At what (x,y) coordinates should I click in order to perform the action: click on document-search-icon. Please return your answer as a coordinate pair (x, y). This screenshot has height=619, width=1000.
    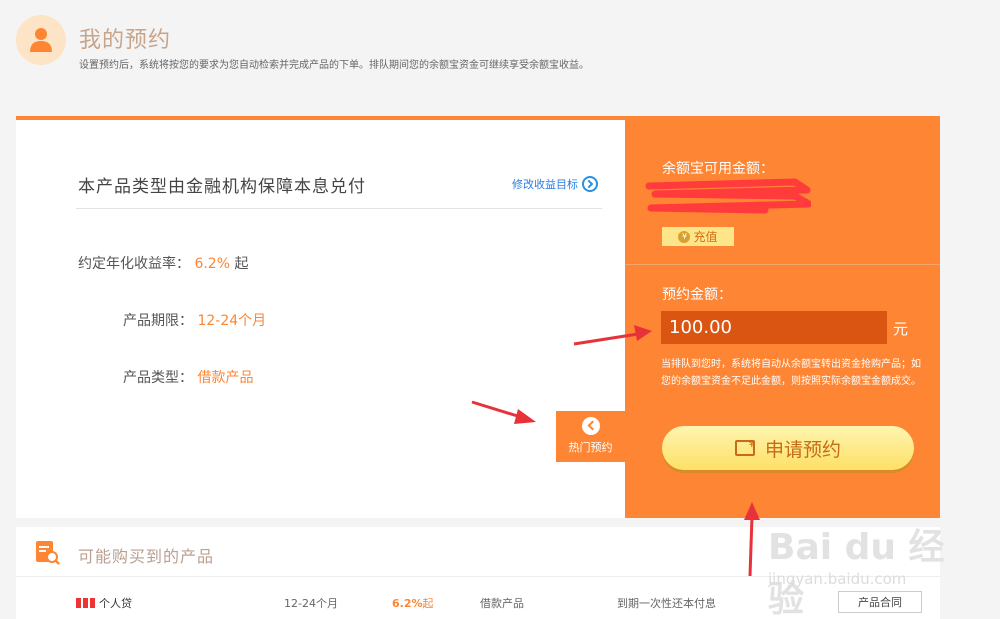
    Looking at the image, I should click on (48, 553).